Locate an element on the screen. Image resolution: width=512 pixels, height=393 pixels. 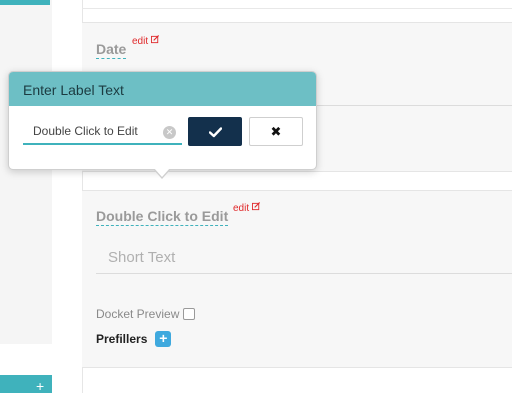
clear-icon: ✕ is located at coordinates (169, 132).